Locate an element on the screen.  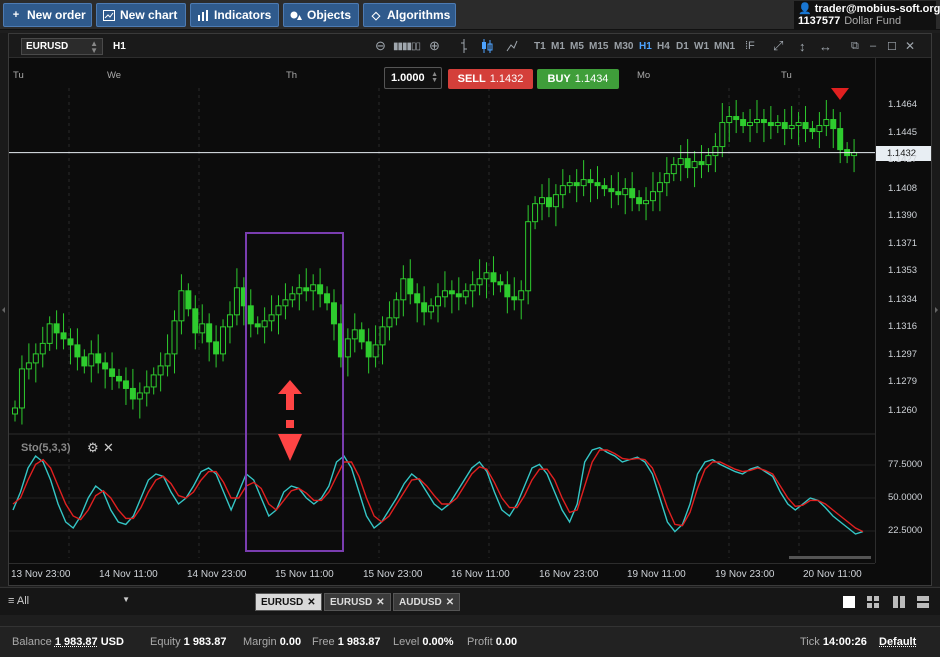
buy-button: BUY 1.1434 is located at coordinates (578, 79).